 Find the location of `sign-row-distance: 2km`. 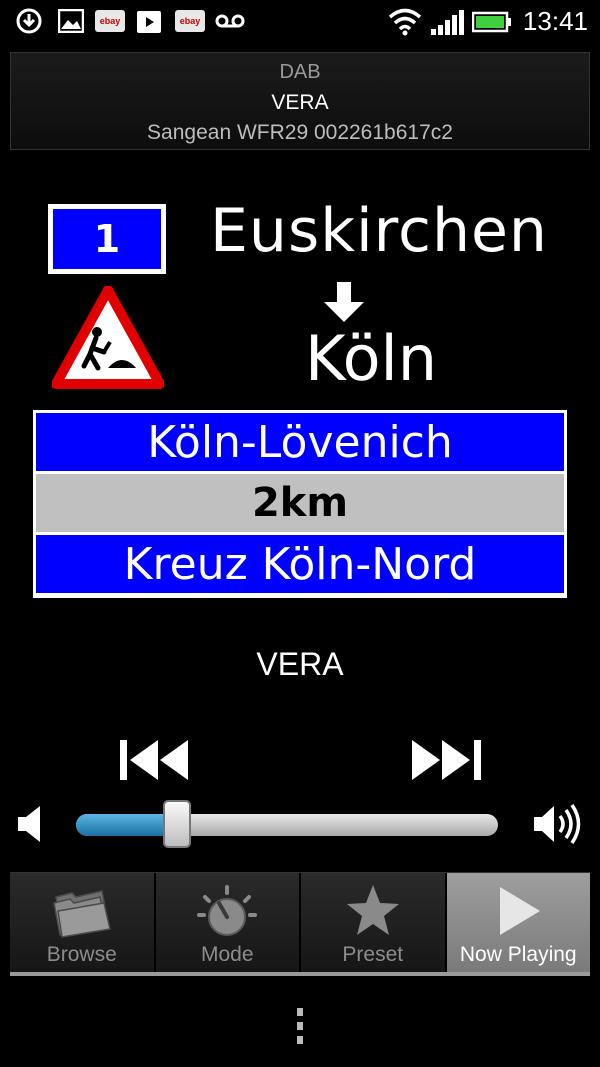

sign-row-distance: 2km is located at coordinates (300, 503).